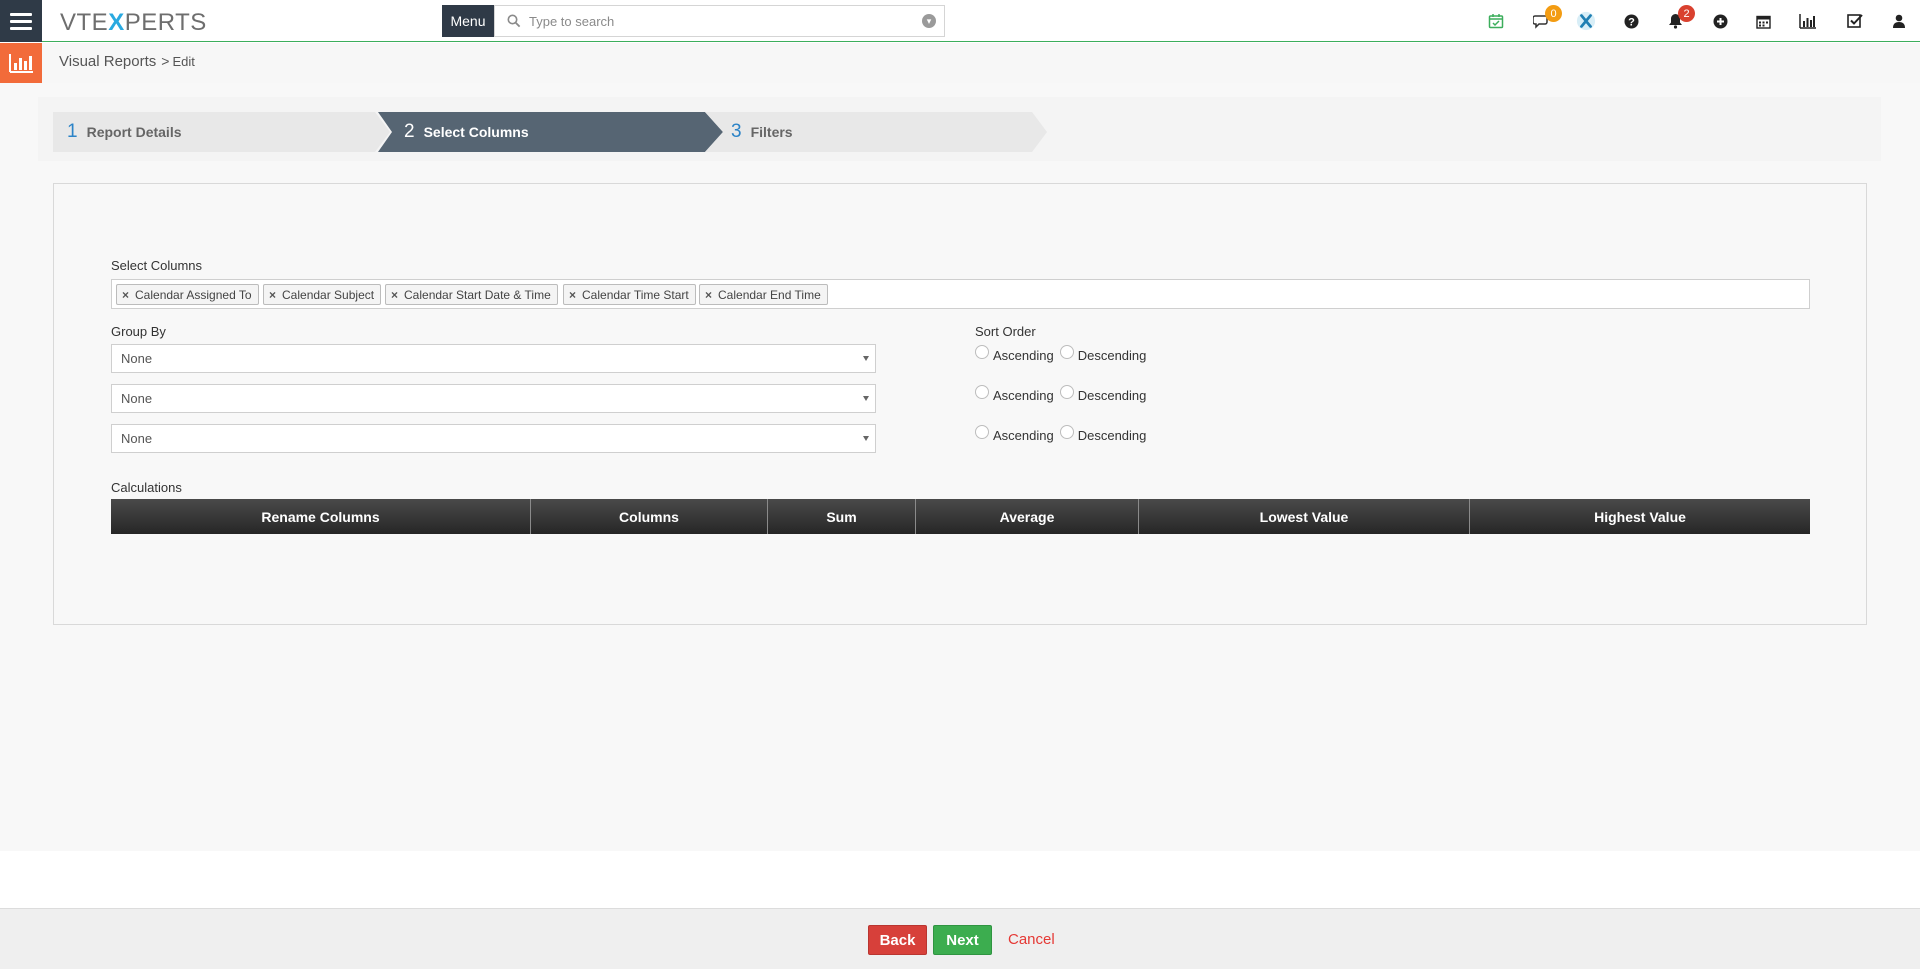 The width and height of the screenshot is (1920, 969). What do you see at coordinates (649, 516) in the screenshot?
I see `column-header: Columns` at bounding box center [649, 516].